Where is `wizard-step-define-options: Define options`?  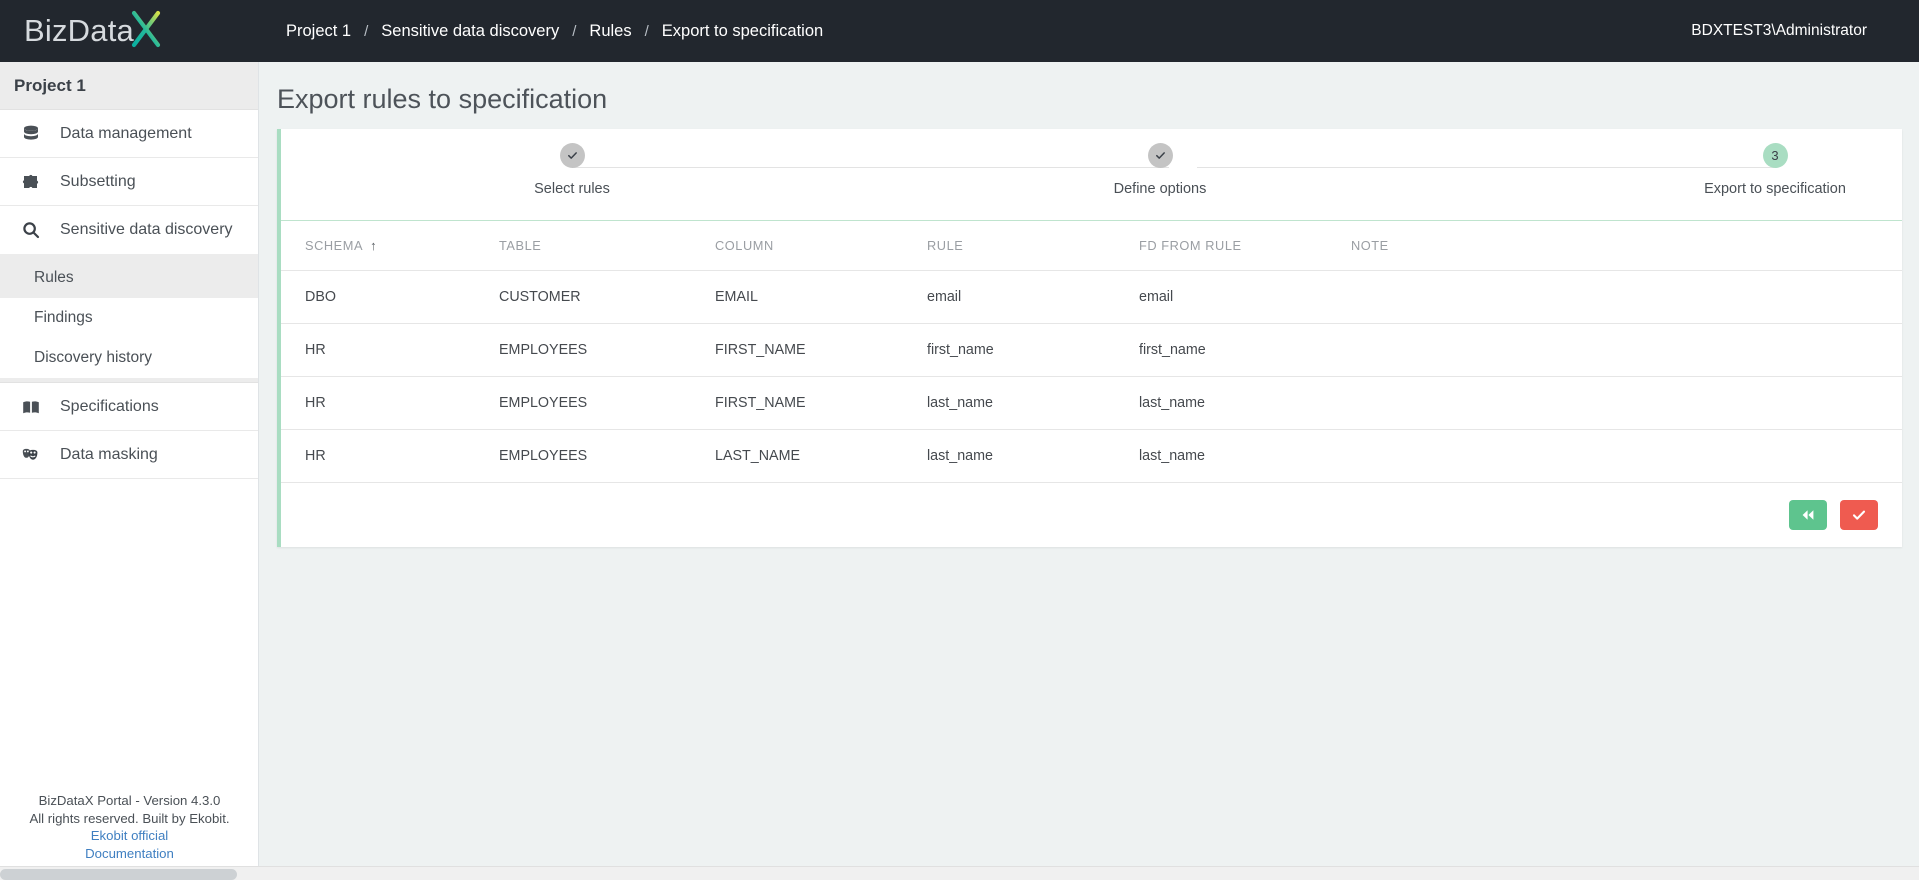
wizard-step-define-options: Define options is located at coordinates (1160, 170).